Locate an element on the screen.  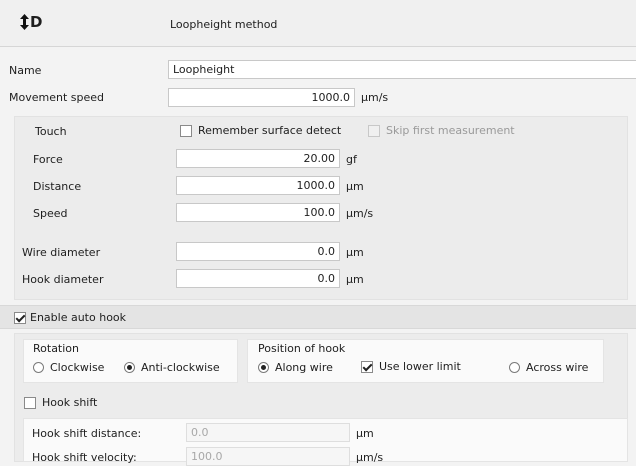
logo-text: D is located at coordinates (36, 22).